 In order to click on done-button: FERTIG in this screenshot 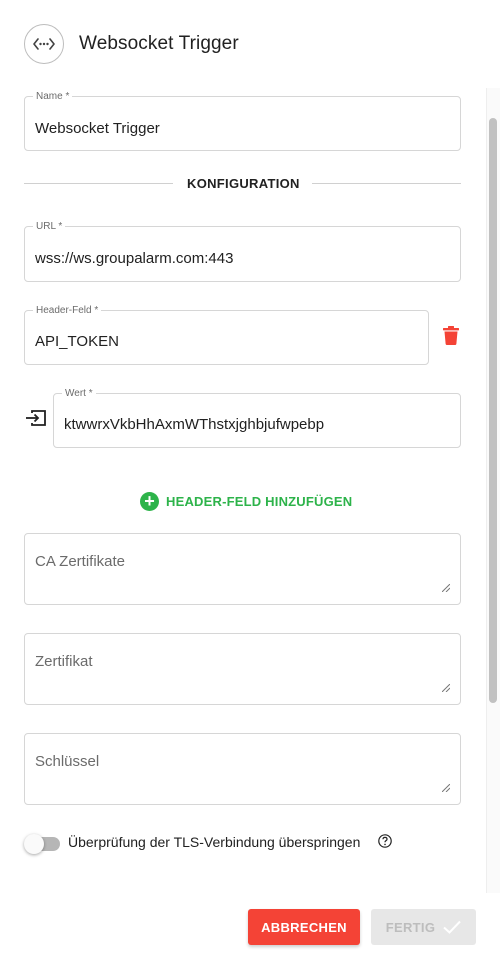, I will do `click(423, 927)`.